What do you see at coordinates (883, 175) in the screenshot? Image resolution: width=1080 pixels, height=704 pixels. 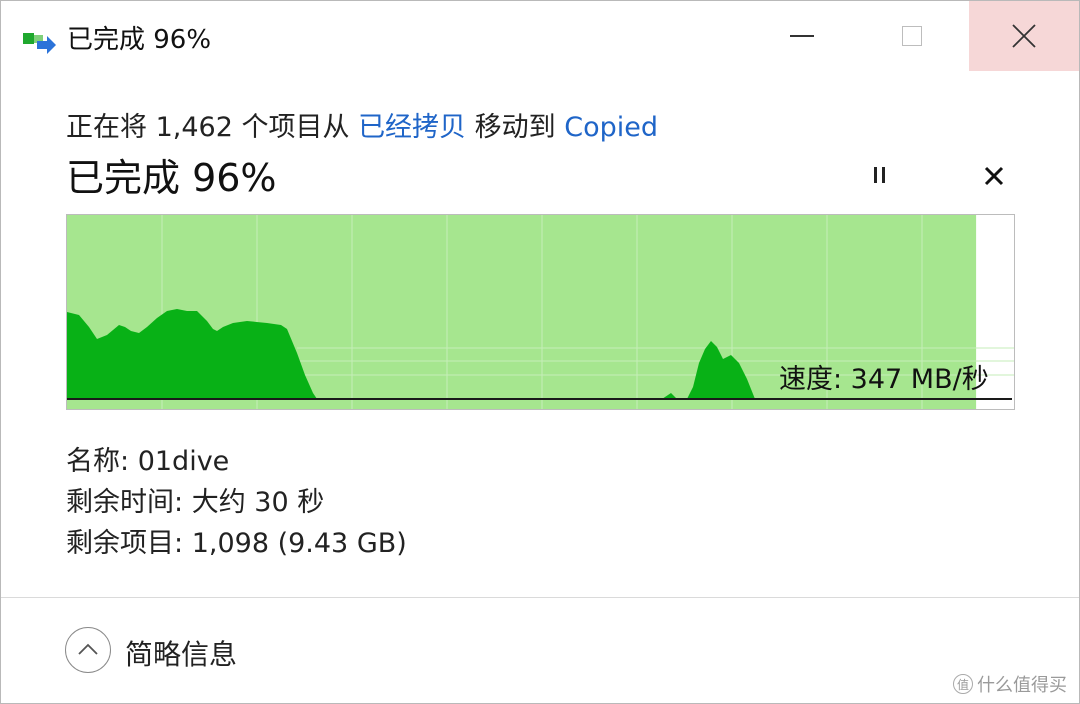 I see `pause-icon-bar` at bounding box center [883, 175].